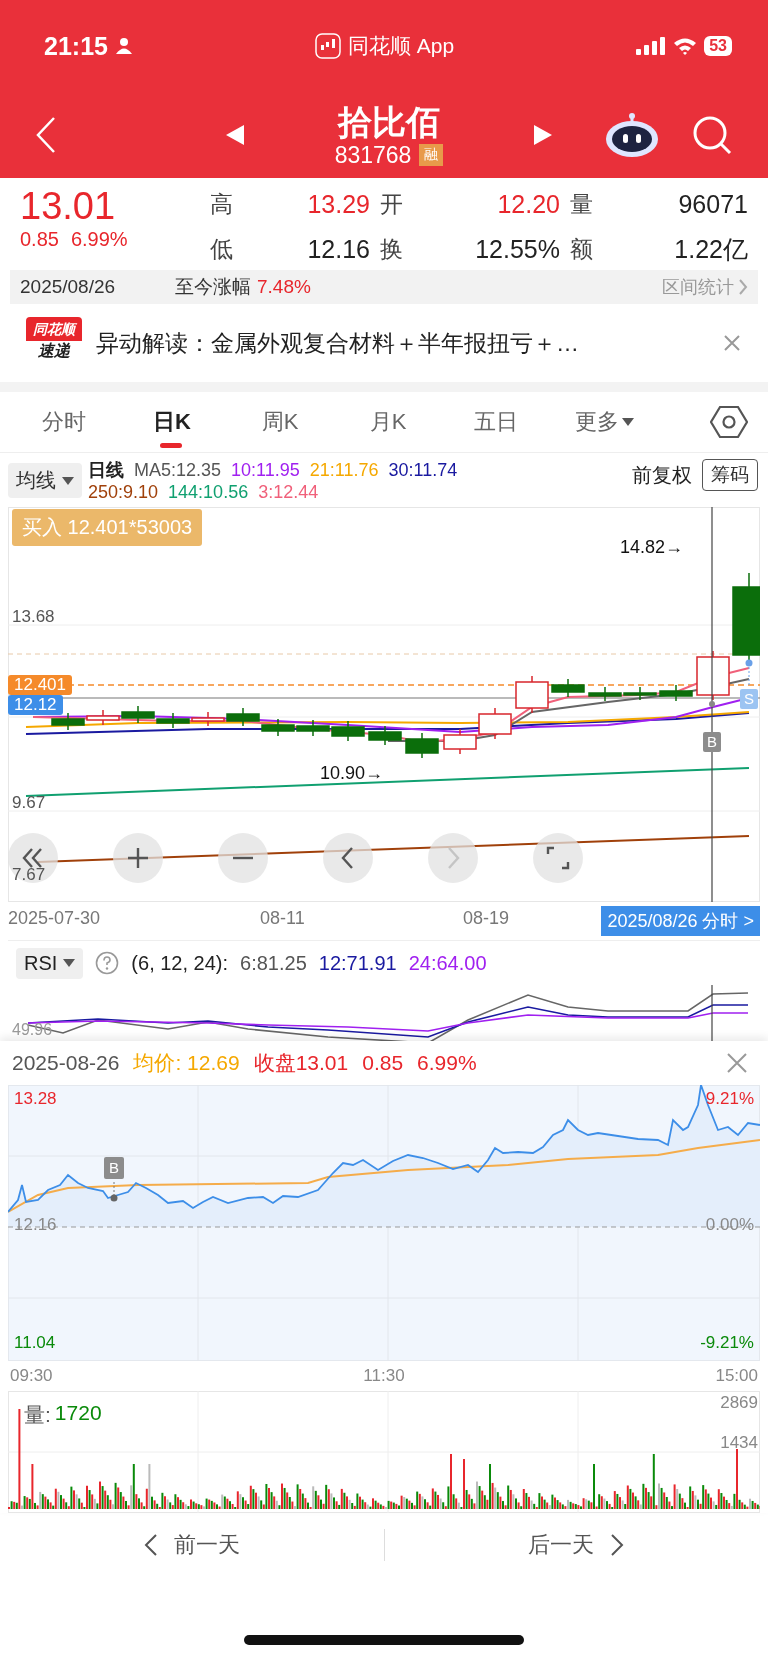 This screenshot has height=1663, width=768. Describe the element at coordinates (107, 527) in the screenshot. I see `buy-order-tag: 买入 12.401*53003` at that location.